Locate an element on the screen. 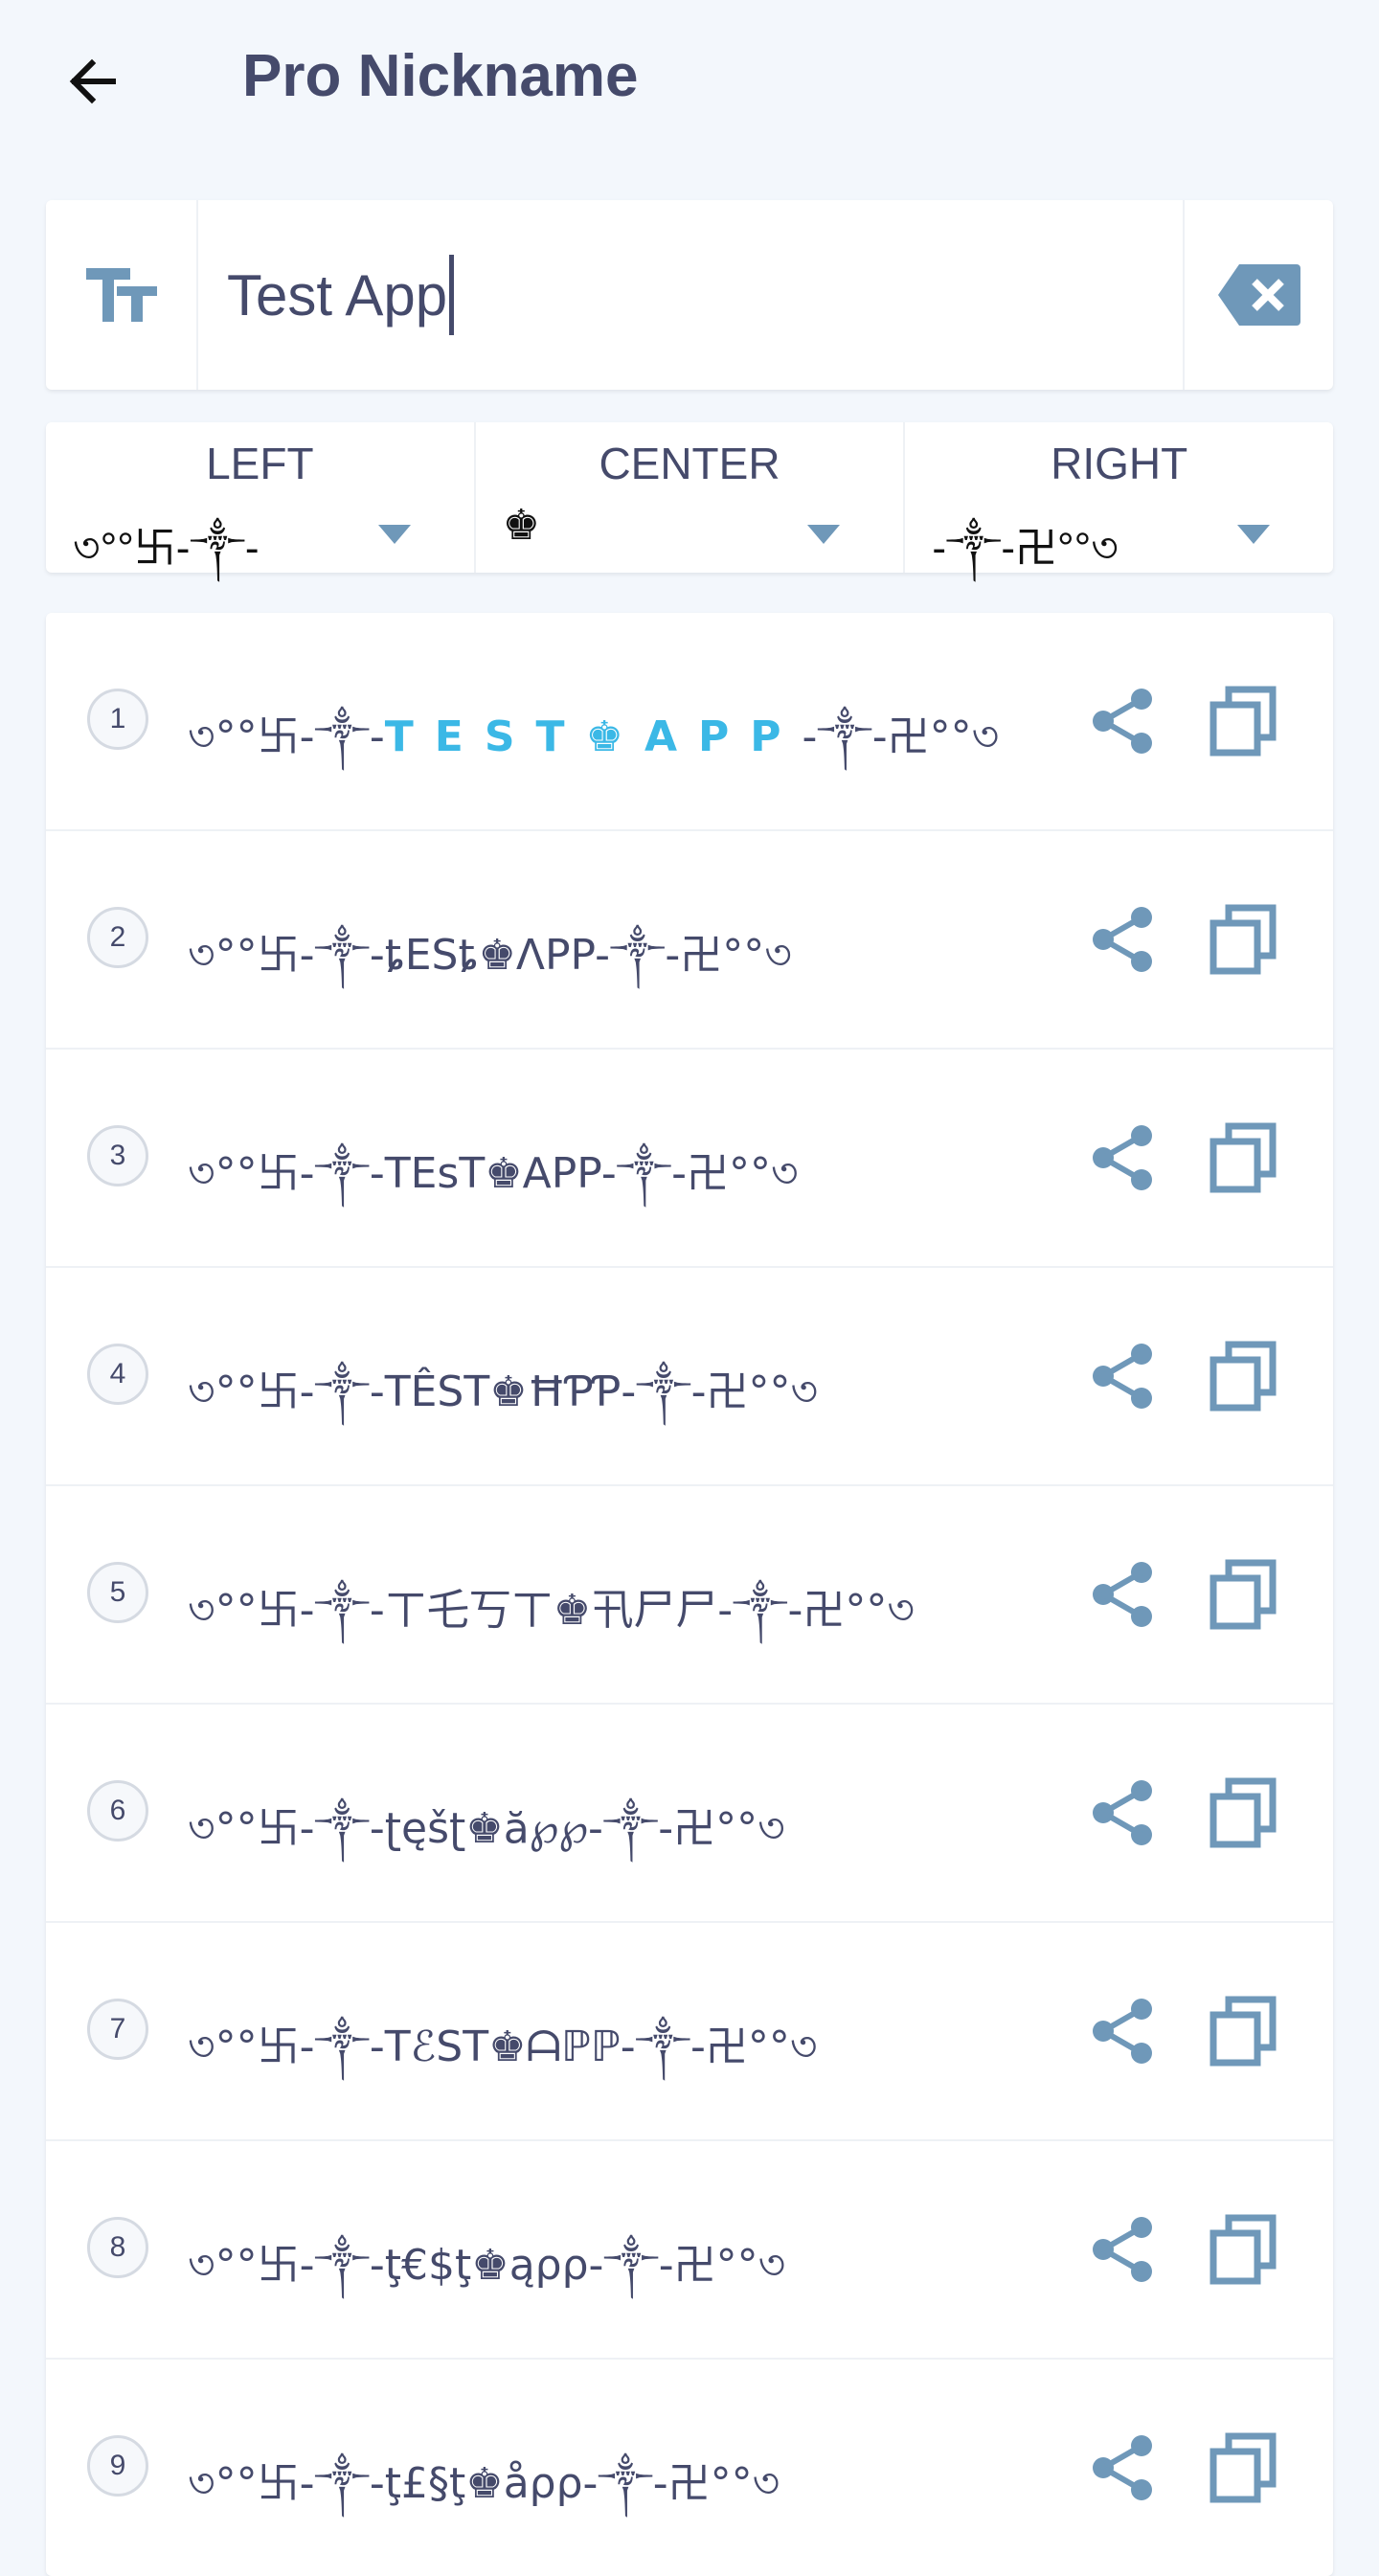 This screenshot has height=2576, width=1379. nickname-row: 1 ৩°°卐-༒-TEST♚APP-༒-卍°°৩ is located at coordinates (689, 722).